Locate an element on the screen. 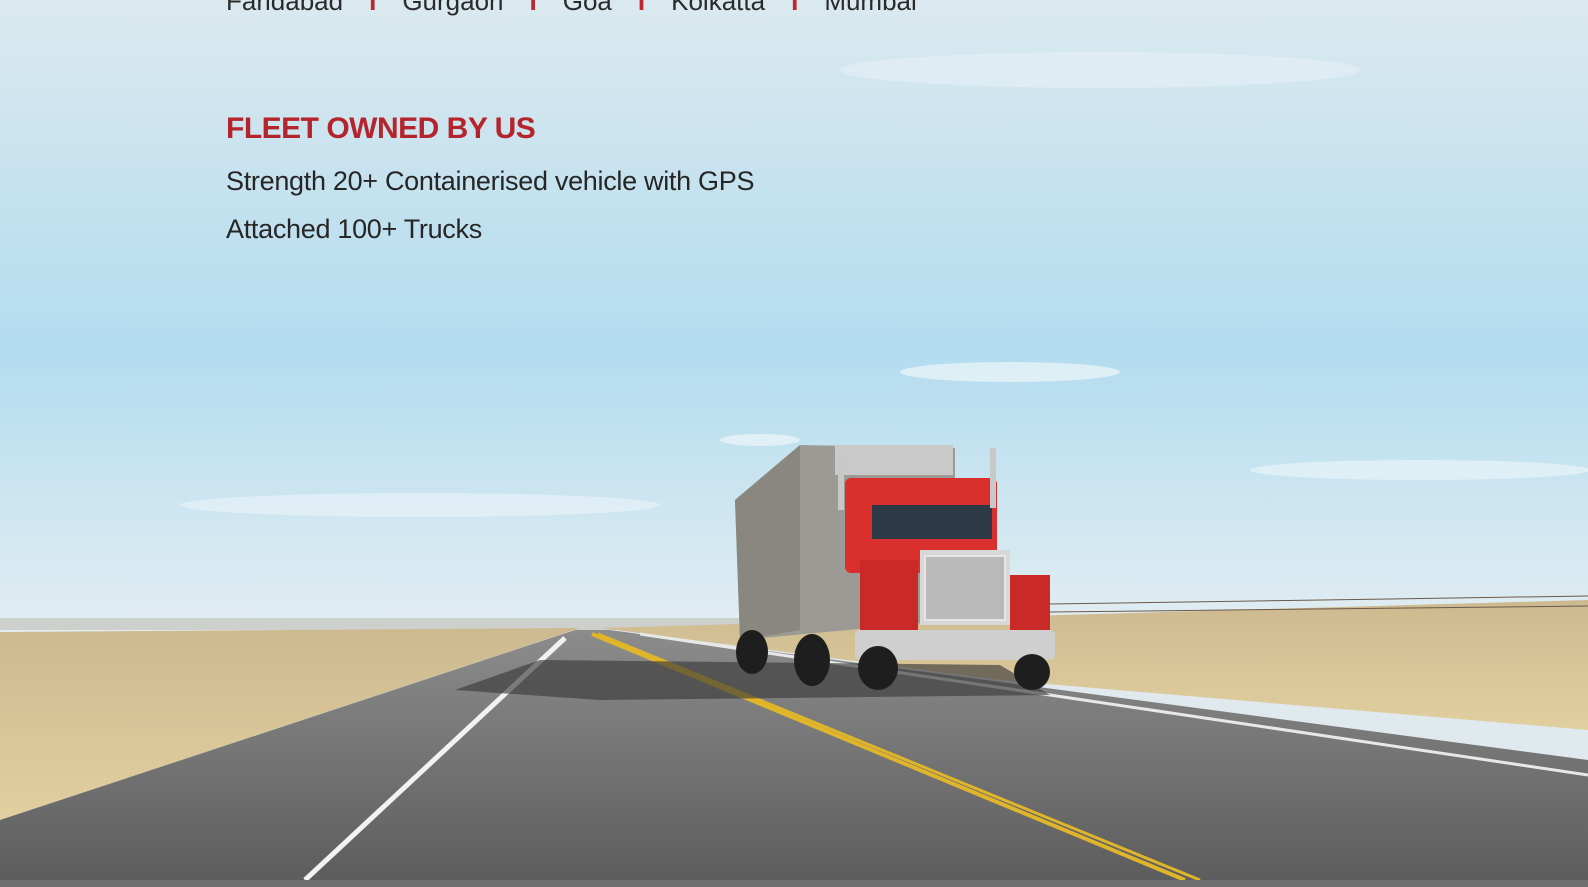 The image size is (1588, 887). city-item: Kolkatta is located at coordinates (718, 8).